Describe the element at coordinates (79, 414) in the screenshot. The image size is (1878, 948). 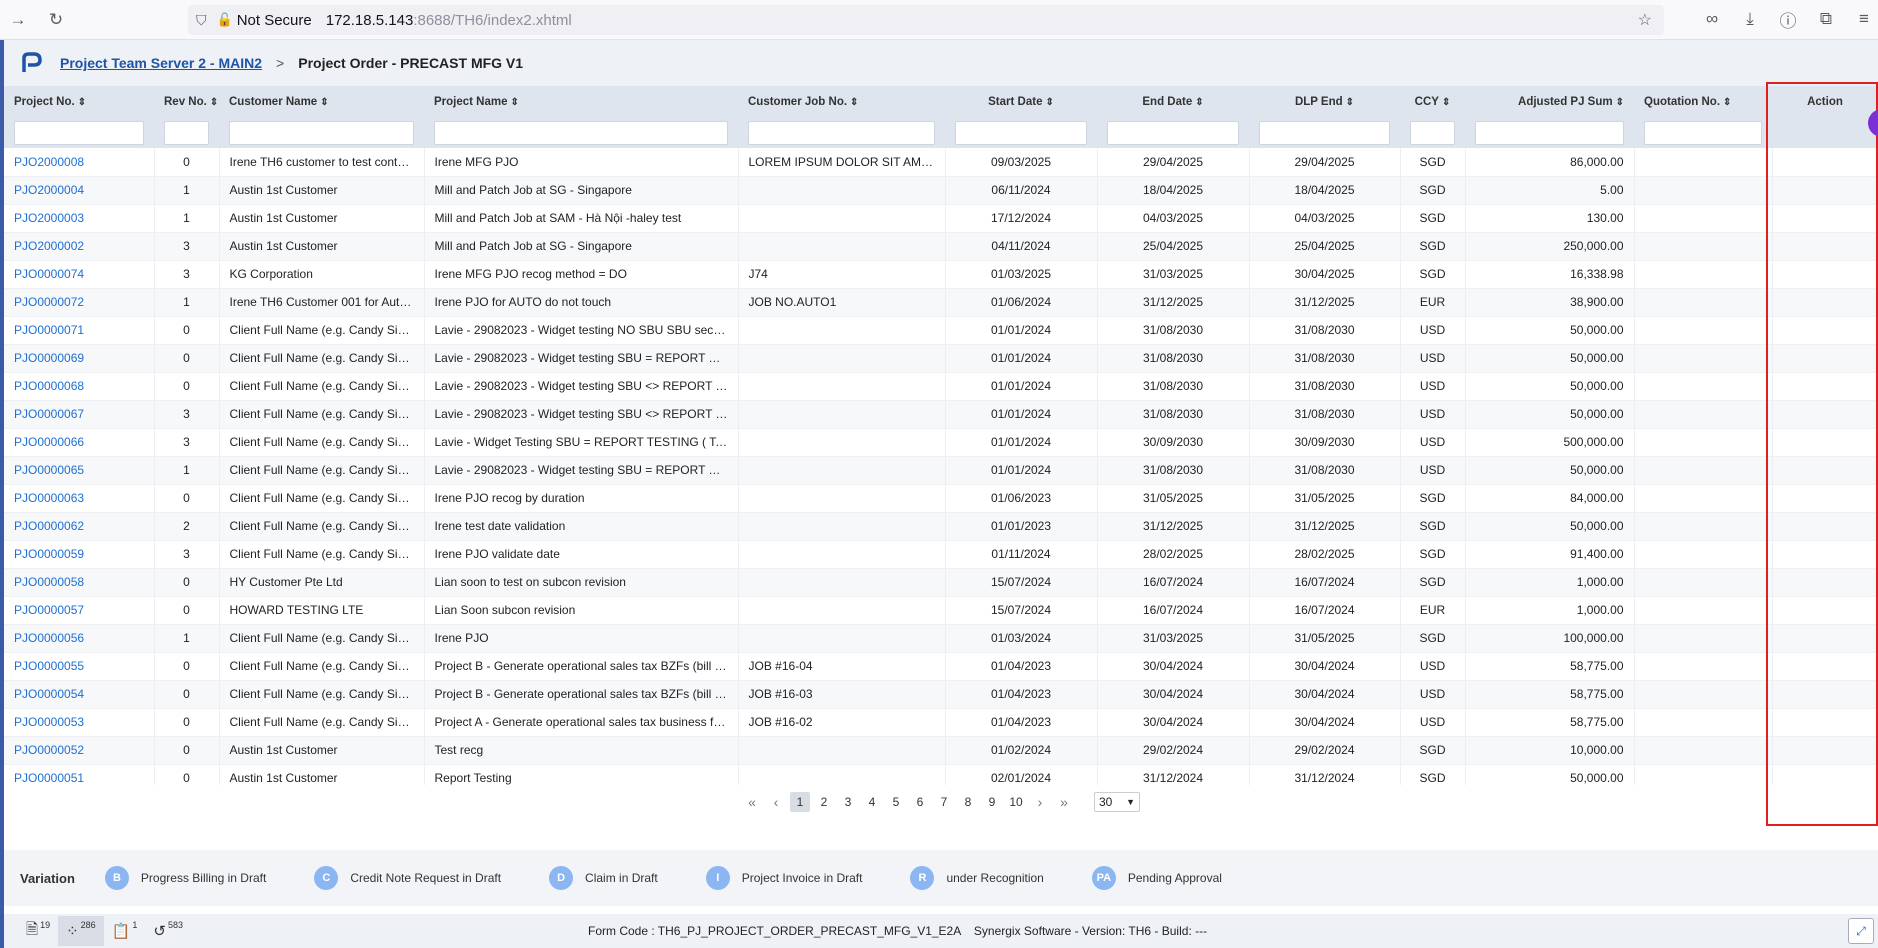
I see `project-no-link: PJO0000067` at that location.